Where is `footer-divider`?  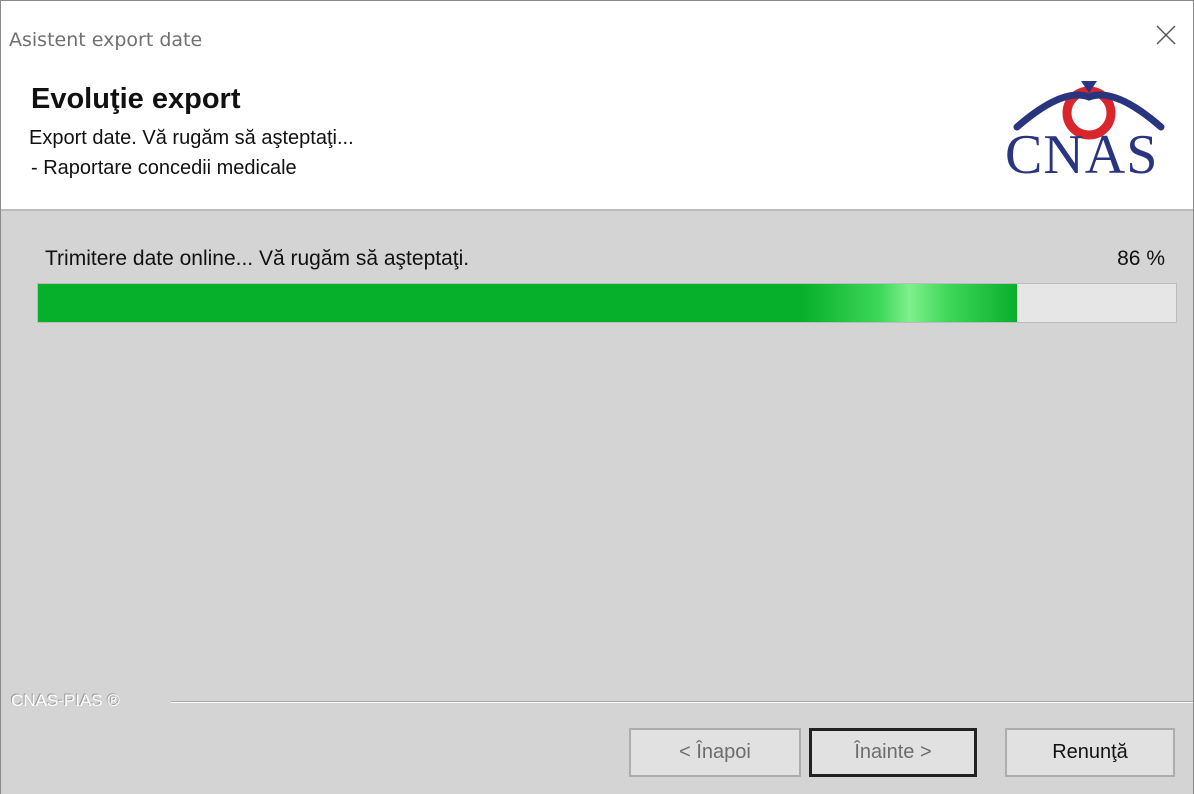 footer-divider is located at coordinates (682, 702).